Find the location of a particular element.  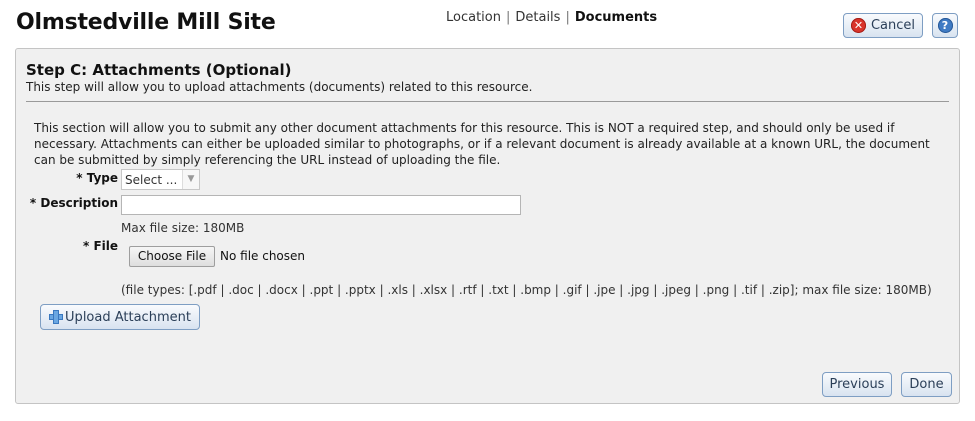

divider is located at coordinates (487, 101).